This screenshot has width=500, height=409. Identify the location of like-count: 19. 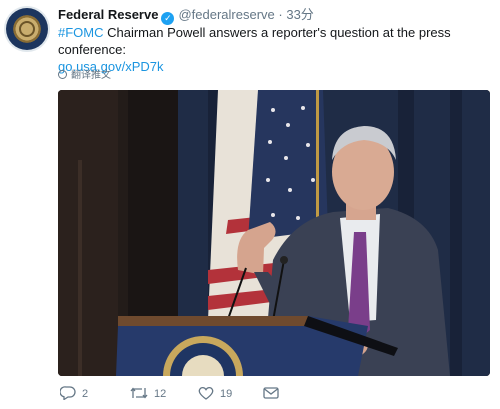
(226, 394).